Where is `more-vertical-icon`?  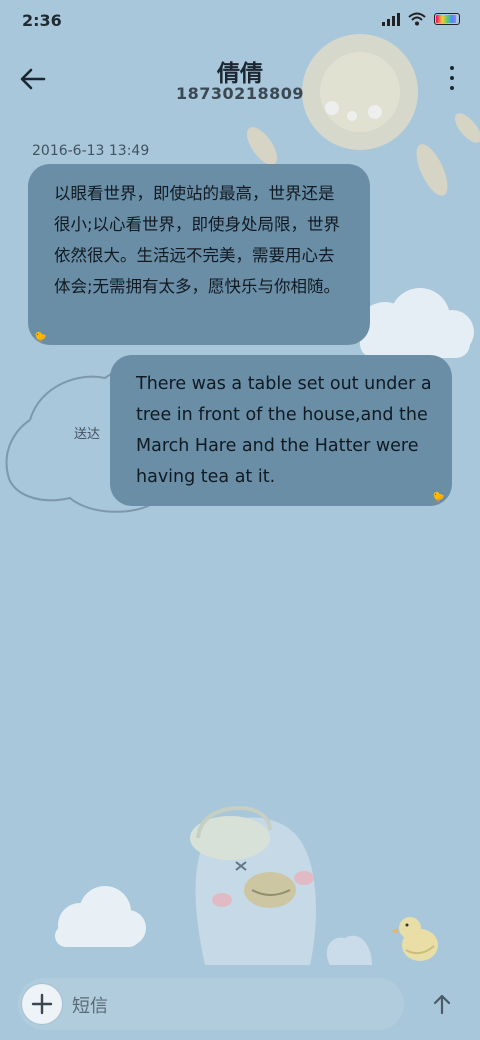 more-vertical-icon is located at coordinates (452, 78).